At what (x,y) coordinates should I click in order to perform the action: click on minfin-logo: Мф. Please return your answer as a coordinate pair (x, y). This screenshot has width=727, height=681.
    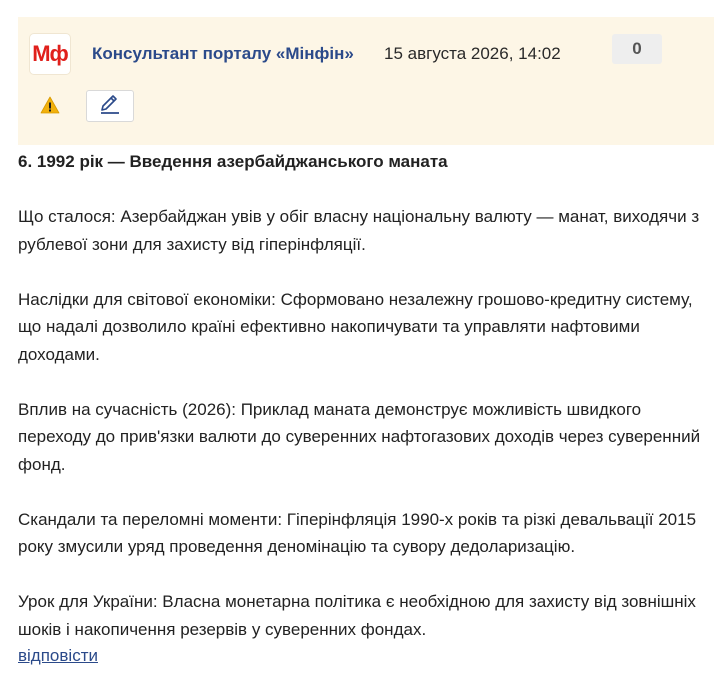
    Looking at the image, I should click on (50, 54).